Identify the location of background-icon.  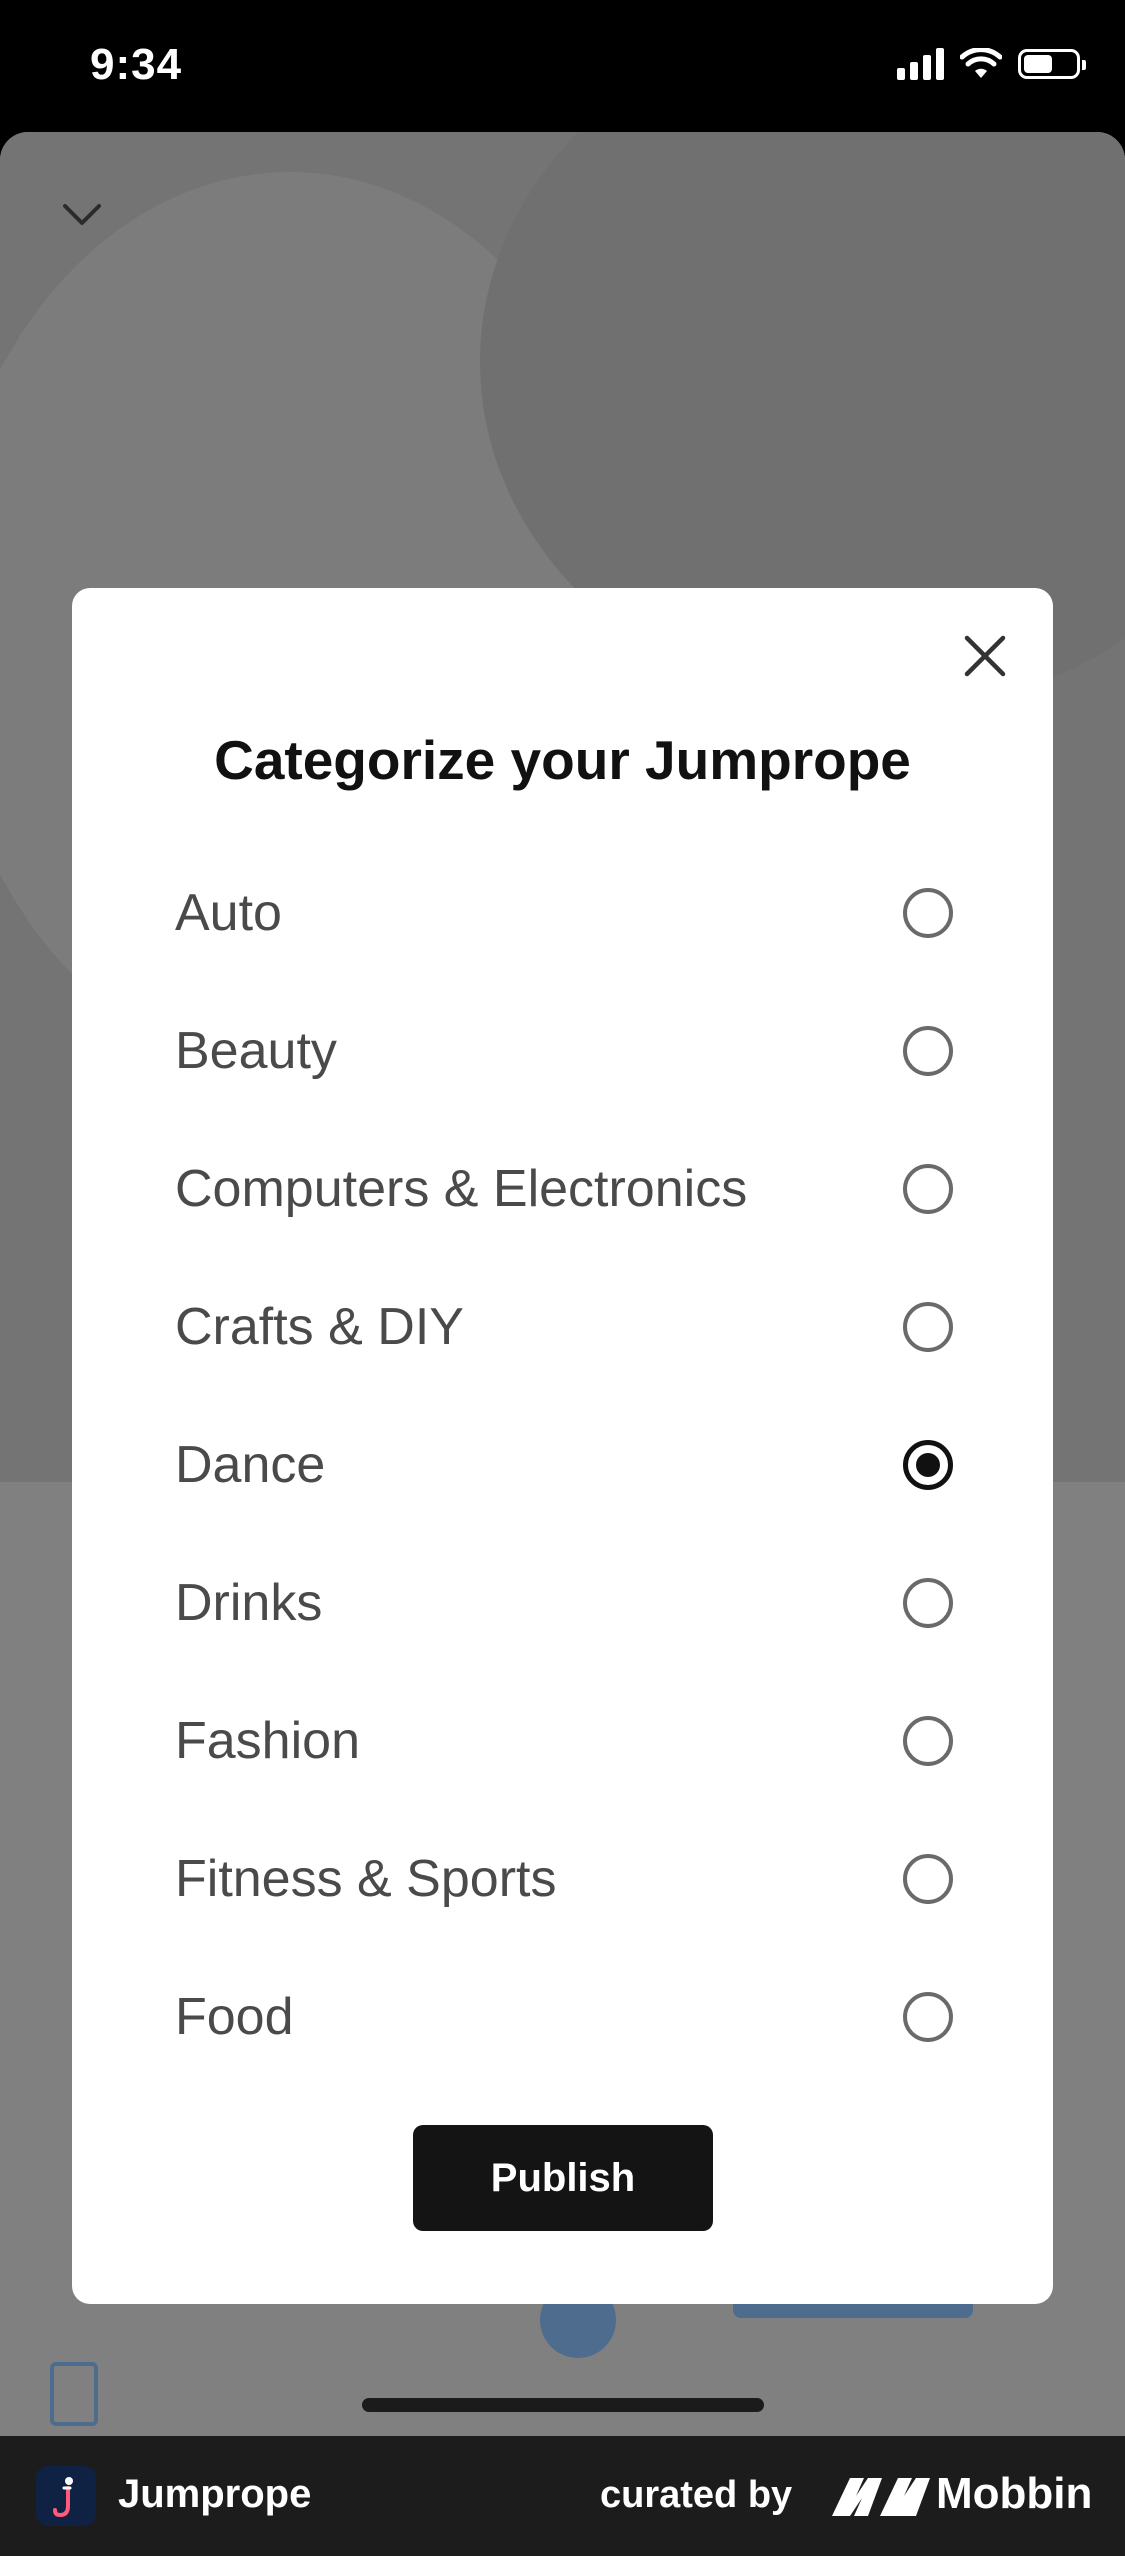
(74, 2394).